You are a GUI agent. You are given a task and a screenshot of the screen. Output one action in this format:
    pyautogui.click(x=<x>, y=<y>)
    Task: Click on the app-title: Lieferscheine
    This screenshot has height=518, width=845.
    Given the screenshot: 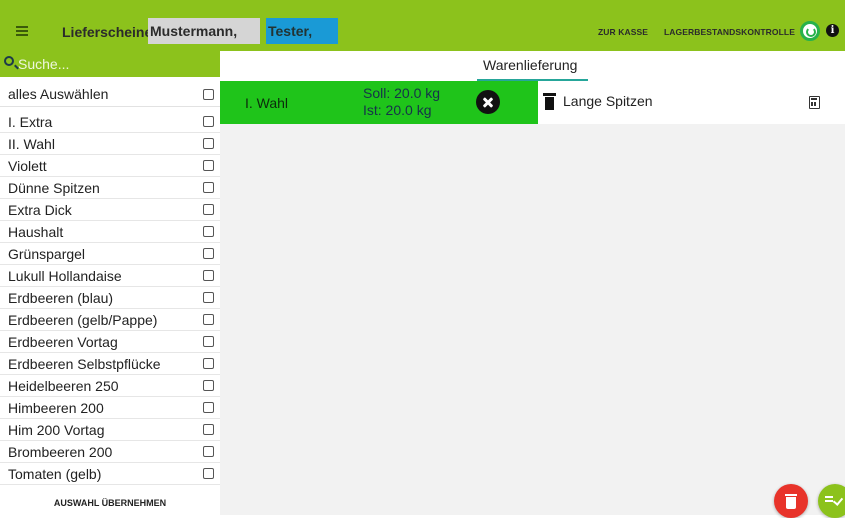 What is the action you would take?
    pyautogui.click(x=107, y=32)
    